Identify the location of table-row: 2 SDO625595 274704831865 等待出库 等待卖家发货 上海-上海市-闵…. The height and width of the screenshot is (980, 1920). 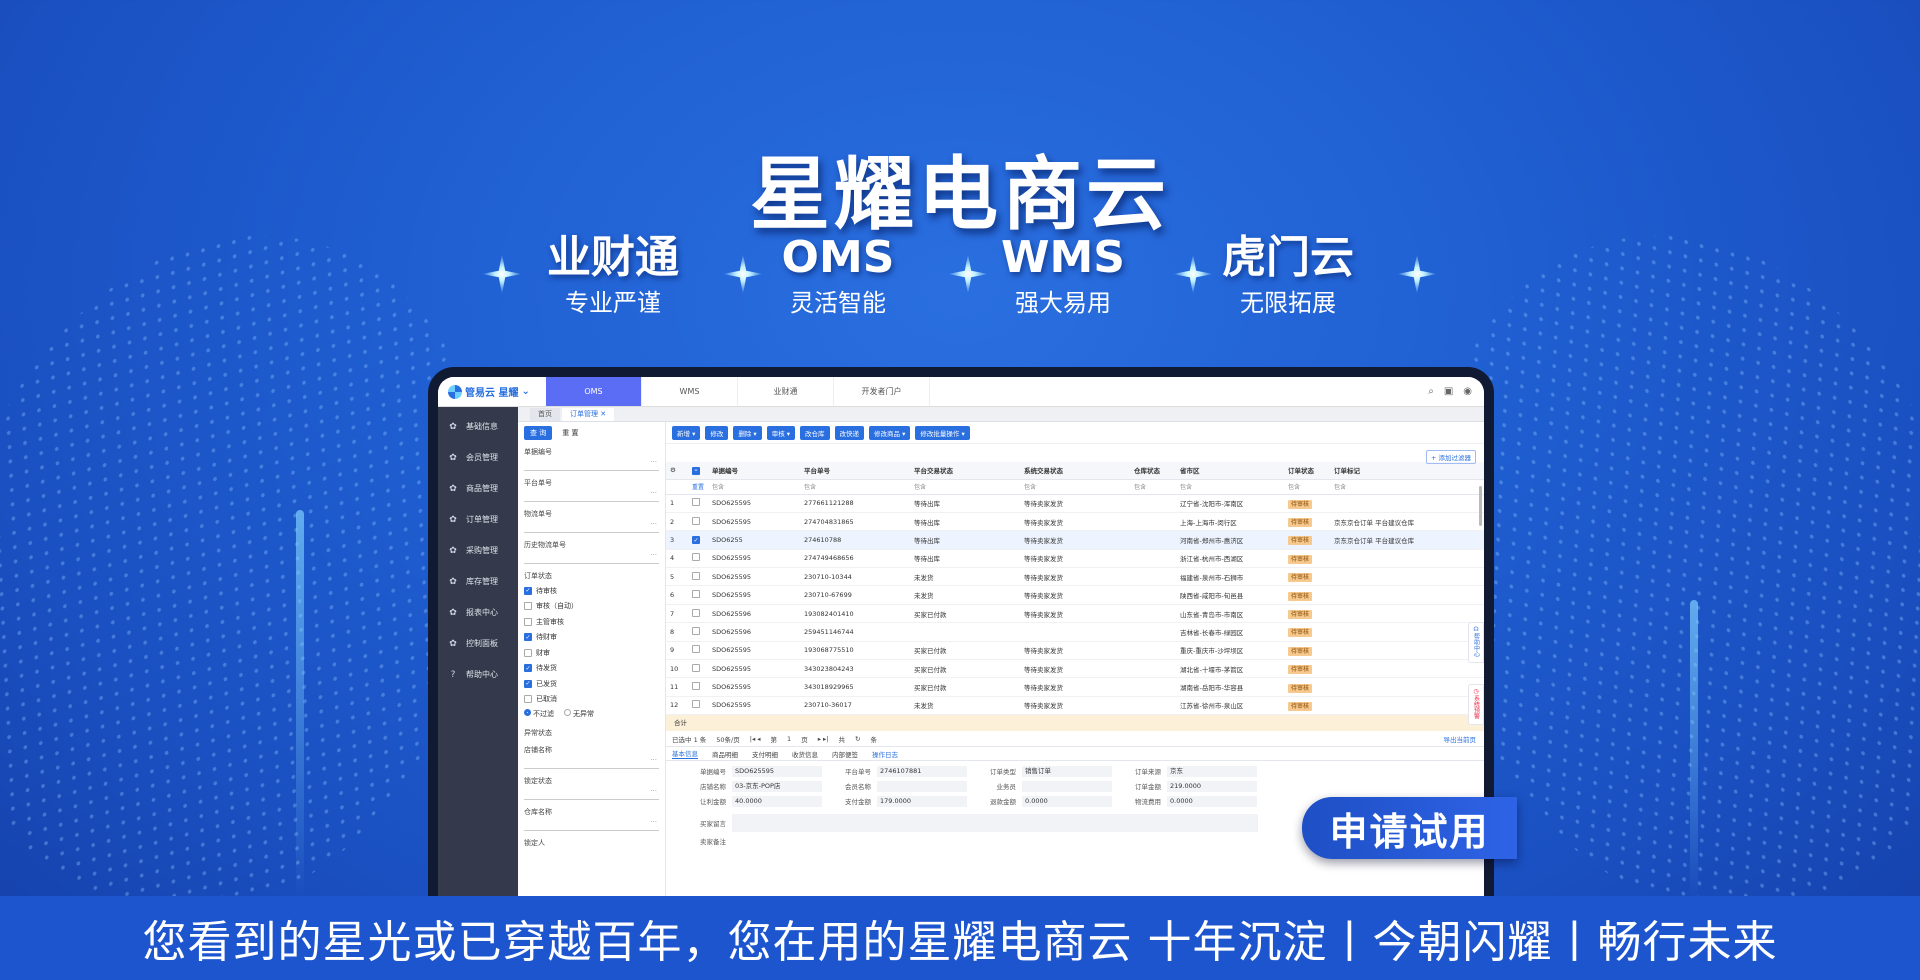
(1075, 522).